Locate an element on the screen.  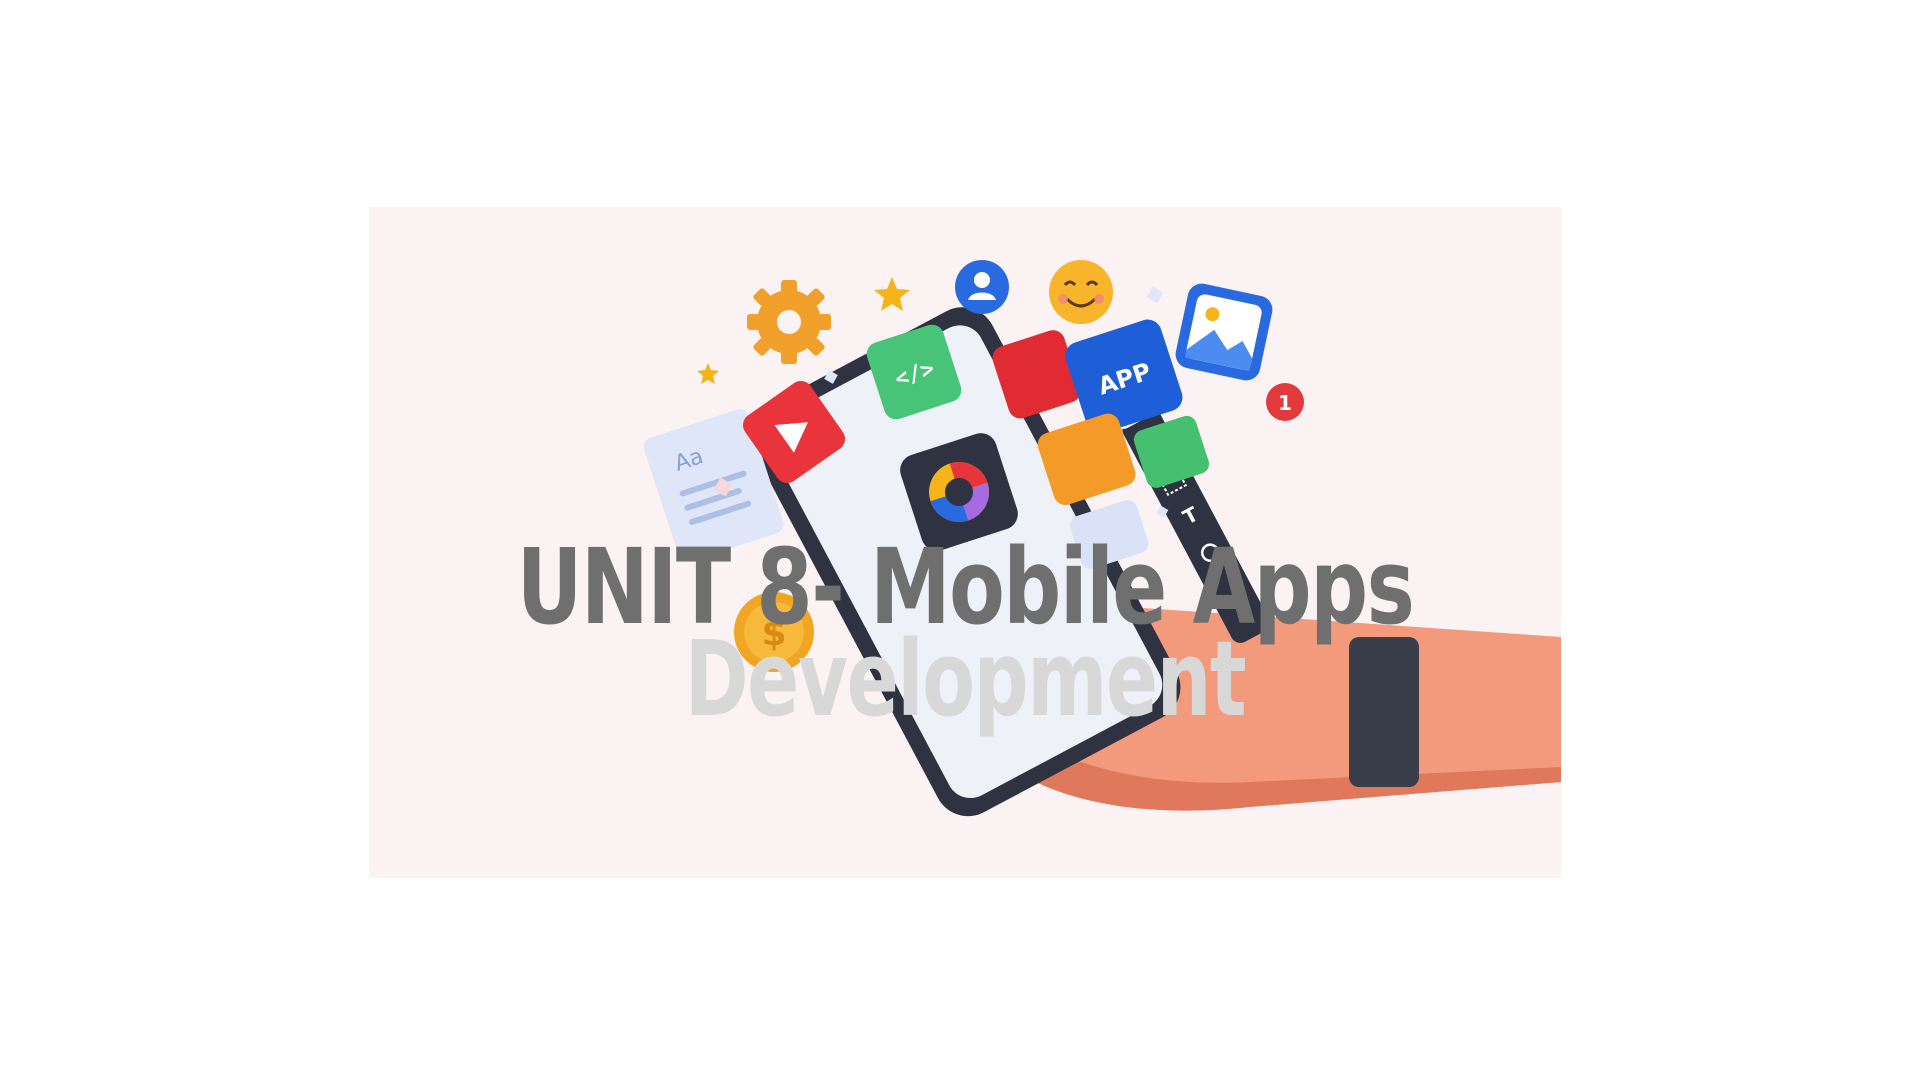
slide-title: UNIT 8- Mobile Apps Development is located at coordinates (965, 637).